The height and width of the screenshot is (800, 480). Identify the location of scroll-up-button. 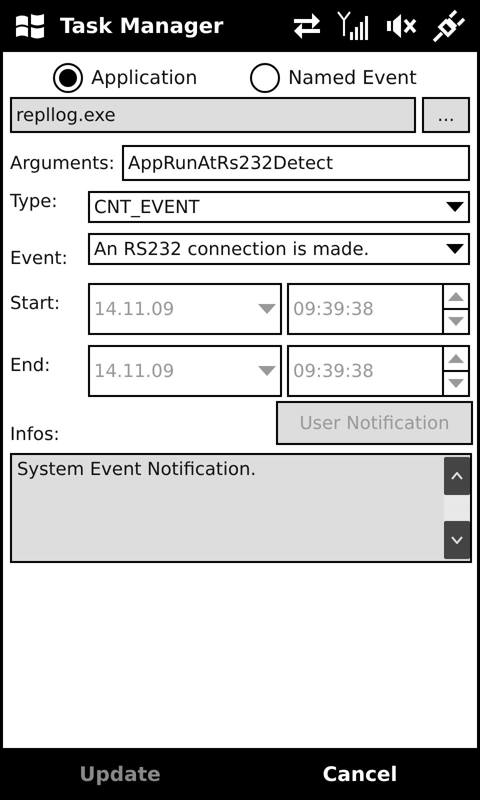
(457, 476).